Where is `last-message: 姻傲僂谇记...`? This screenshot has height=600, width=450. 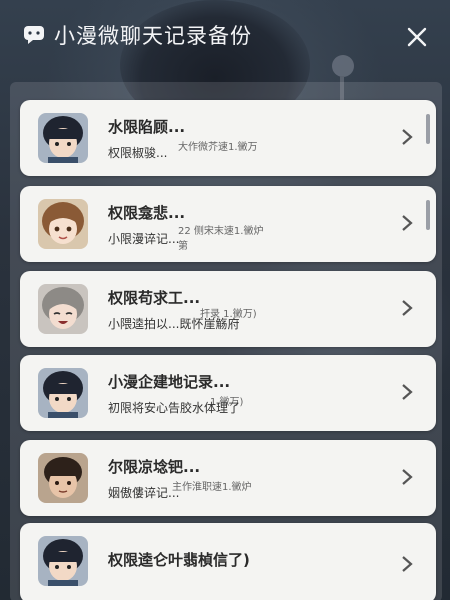
last-message: 姻傲僂谇记... is located at coordinates (144, 493).